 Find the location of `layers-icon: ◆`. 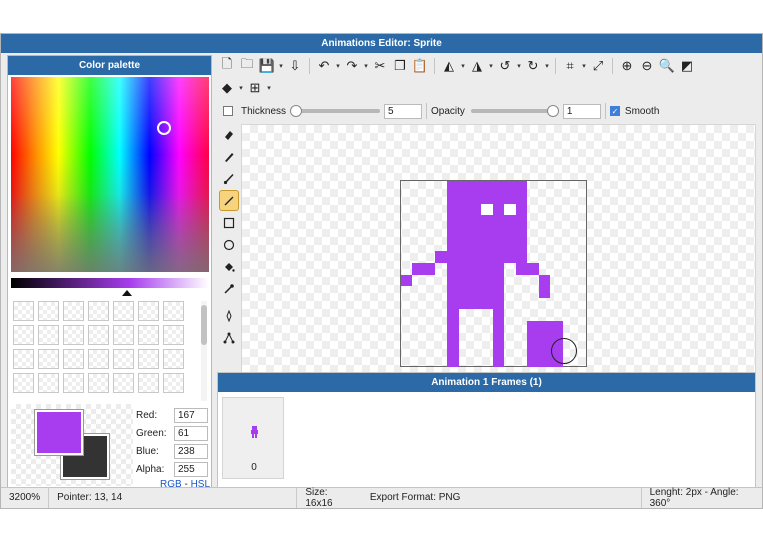

layers-icon: ◆ is located at coordinates (227, 88).